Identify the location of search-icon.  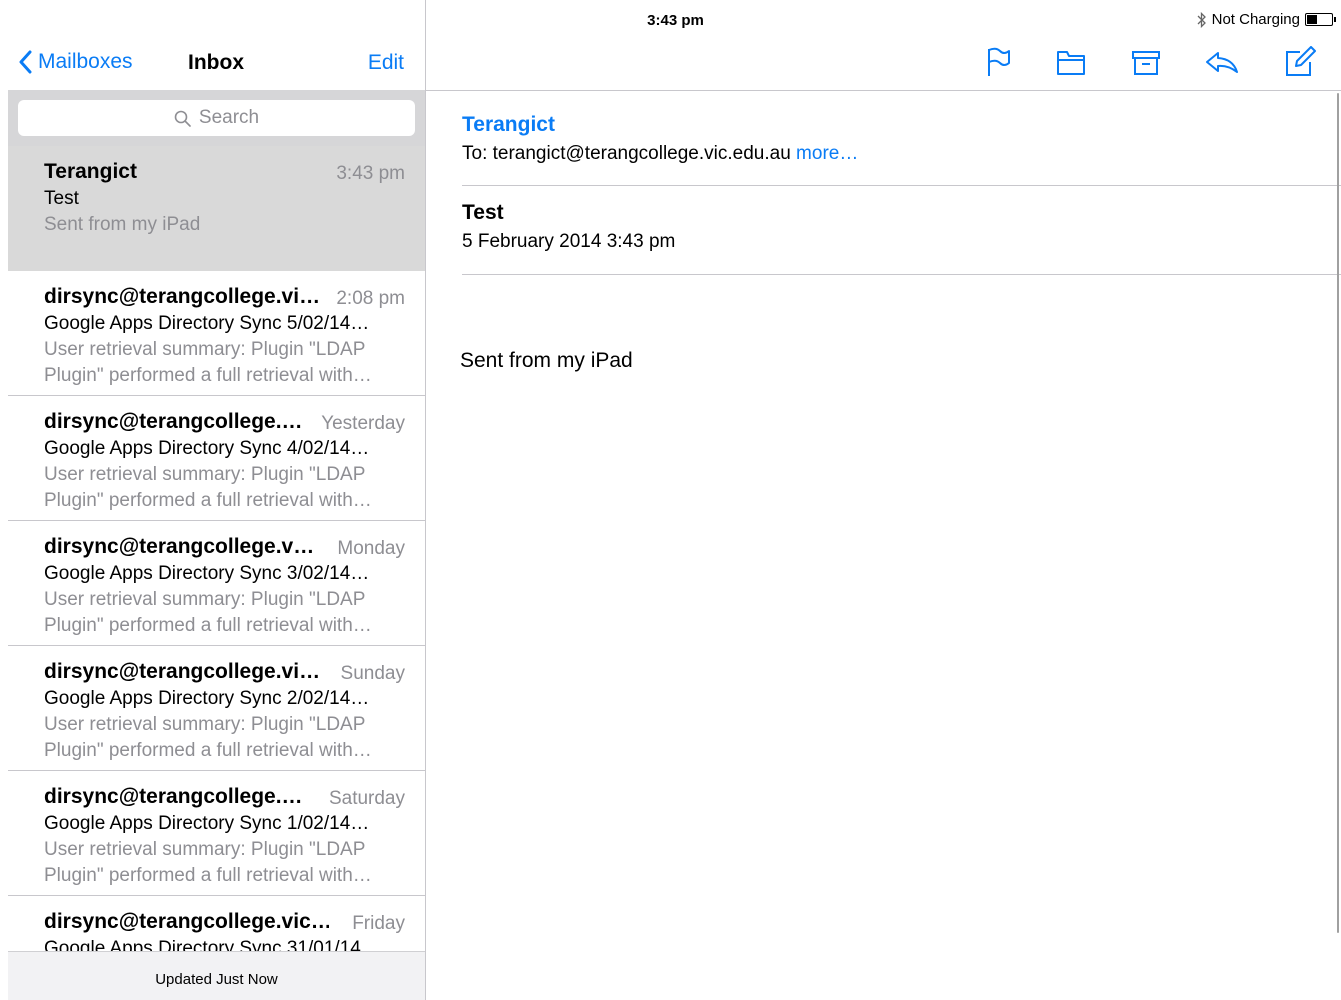
(182, 118).